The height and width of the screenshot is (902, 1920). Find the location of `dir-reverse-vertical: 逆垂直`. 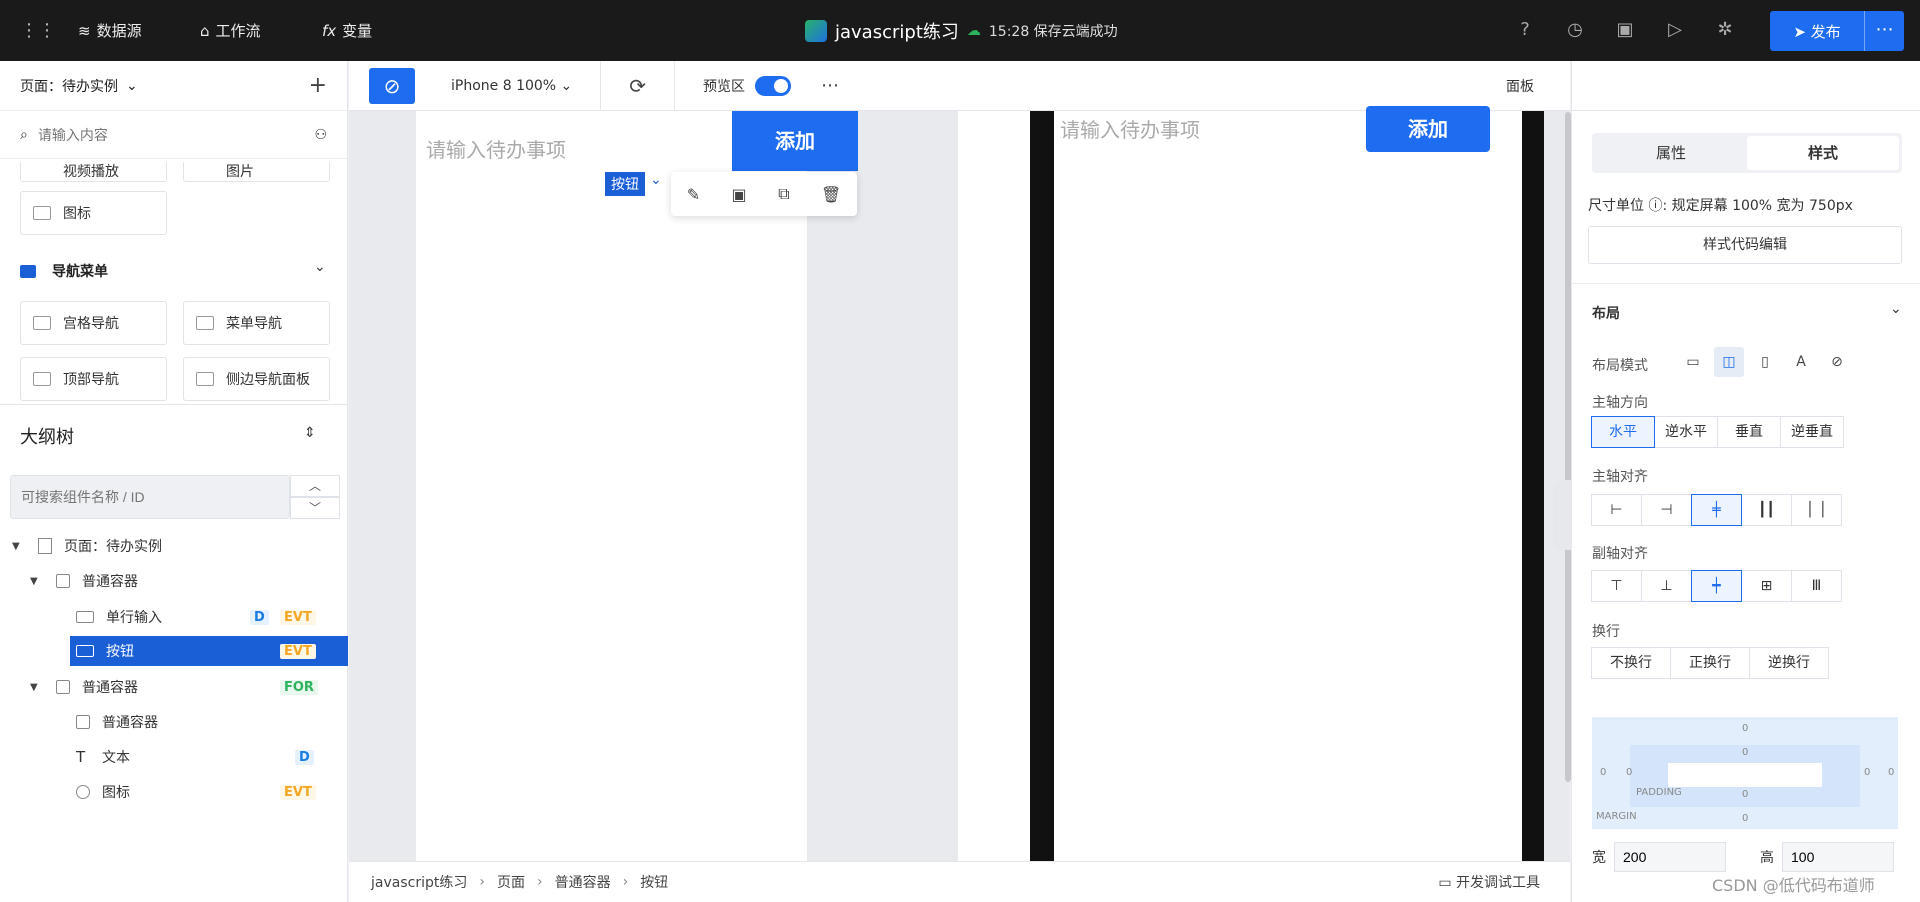

dir-reverse-vertical: 逆垂直 is located at coordinates (1812, 432).